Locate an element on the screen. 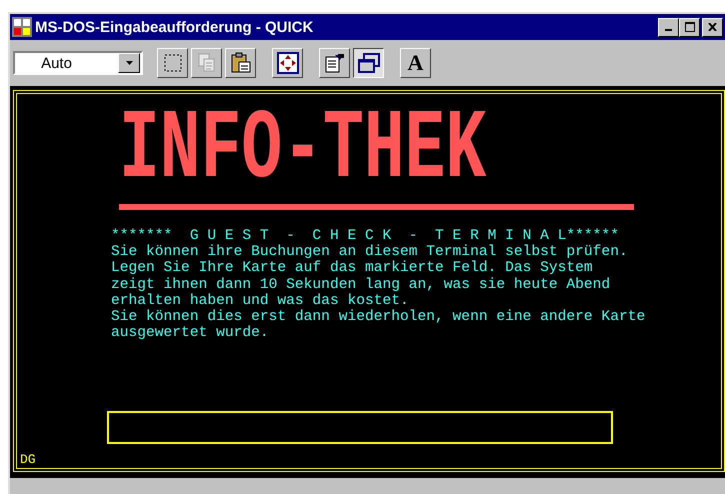  close-button is located at coordinates (712, 27).